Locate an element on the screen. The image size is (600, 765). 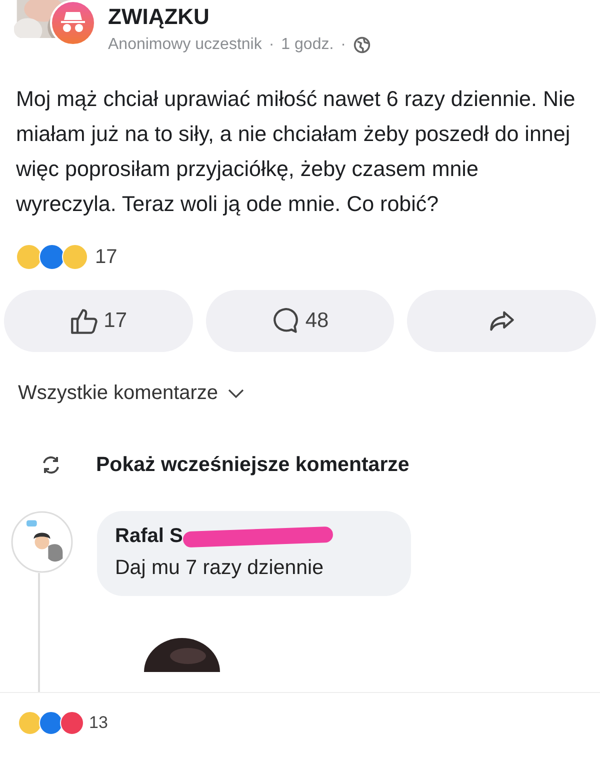
like-button: 17 is located at coordinates (98, 321).